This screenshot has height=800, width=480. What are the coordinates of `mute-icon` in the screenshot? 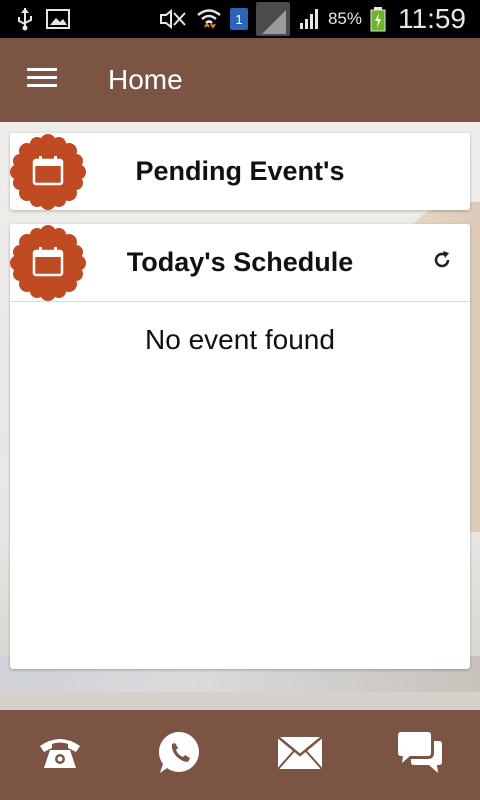 It's located at (173, 19).